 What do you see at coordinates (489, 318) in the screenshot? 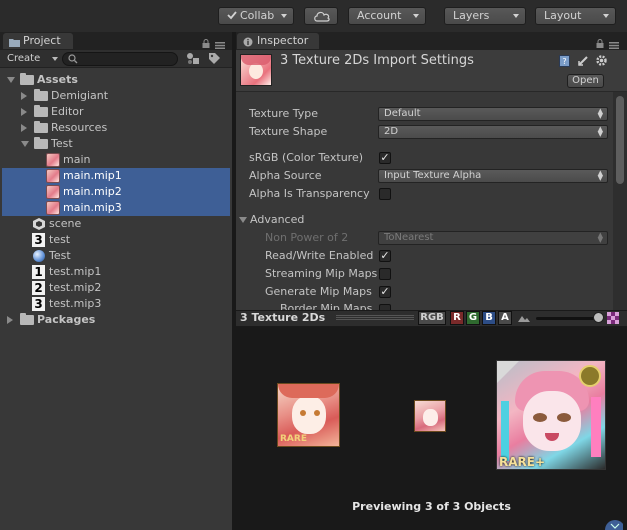
I see `channel-b-button: B` at bounding box center [489, 318].